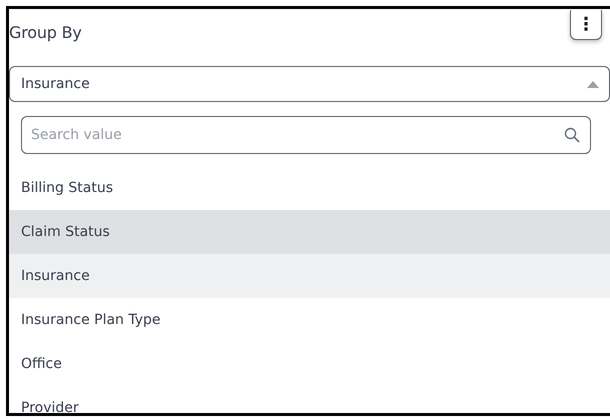 The width and height of the screenshot is (610, 419). Describe the element at coordinates (45, 32) in the screenshot. I see `panel-title: Group By` at that location.